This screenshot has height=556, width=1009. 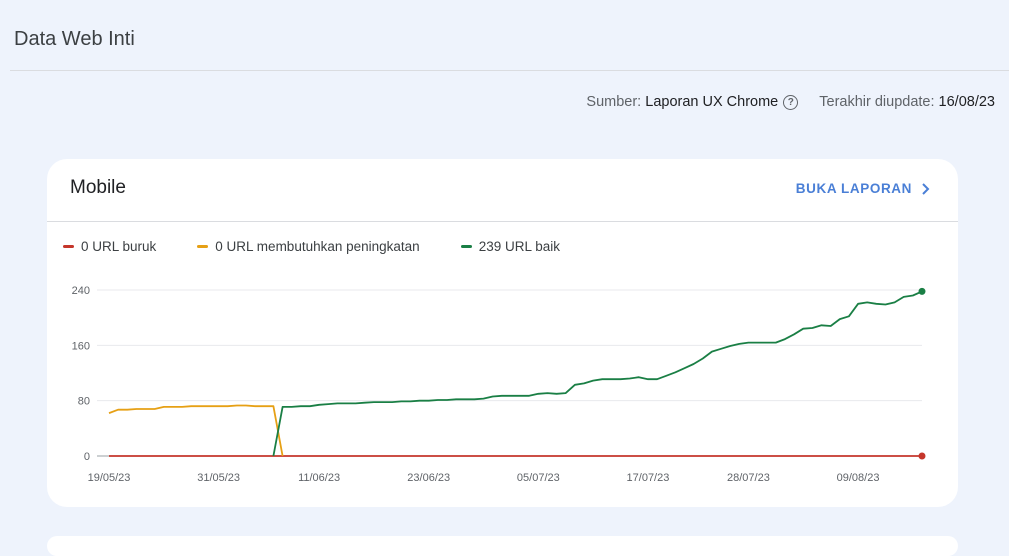 What do you see at coordinates (428, 478) in the screenshot?
I see `x-tick-label: 23/06/23` at bounding box center [428, 478].